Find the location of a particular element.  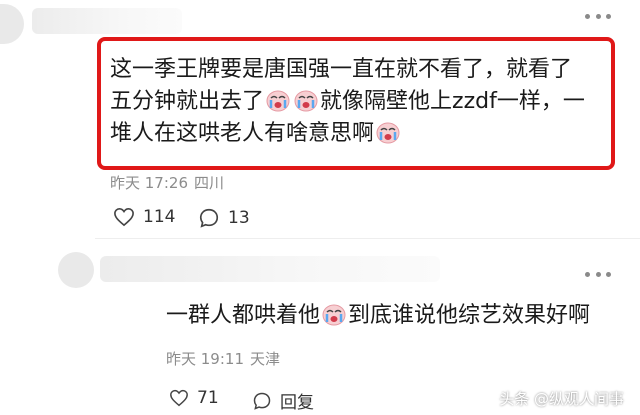

comment-time: 昨天 17:26 is located at coordinates (149, 183).